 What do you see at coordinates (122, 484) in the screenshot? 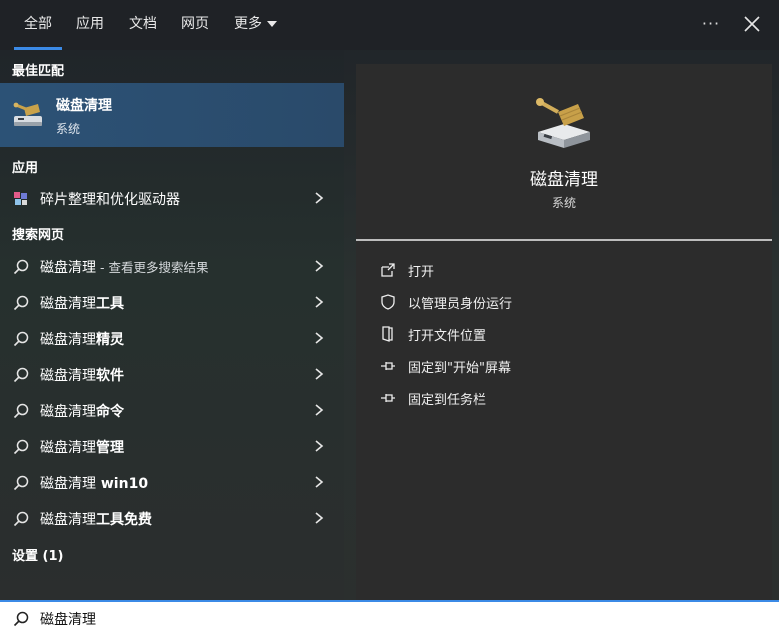
I see `web-result-suggestion: win10` at bounding box center [122, 484].